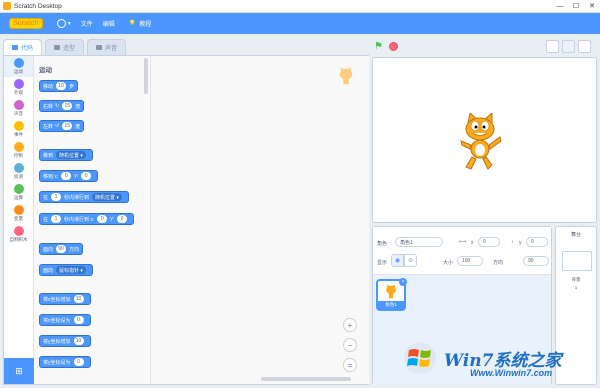  I want to click on block-change-y: 将y坐标增加 10, so click(65, 341).